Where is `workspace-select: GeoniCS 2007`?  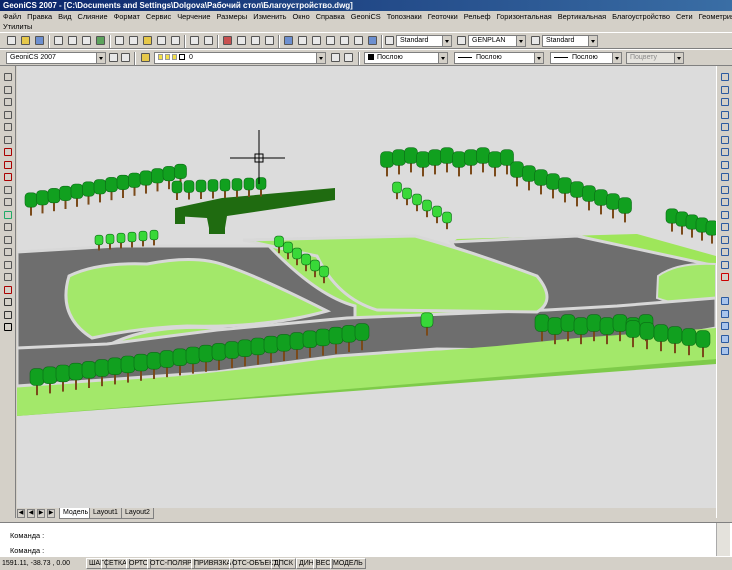 workspace-select: GeoniCS 2007 is located at coordinates (56, 58).